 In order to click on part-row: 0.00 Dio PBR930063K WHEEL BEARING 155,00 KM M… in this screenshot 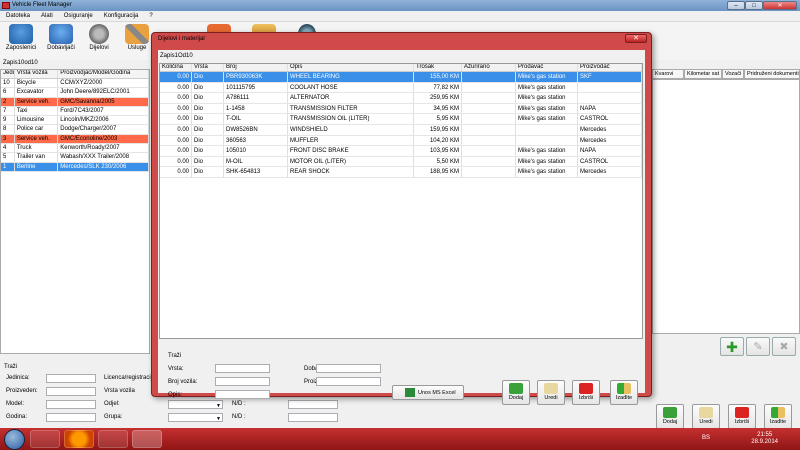, I will do `click(401, 77)`.